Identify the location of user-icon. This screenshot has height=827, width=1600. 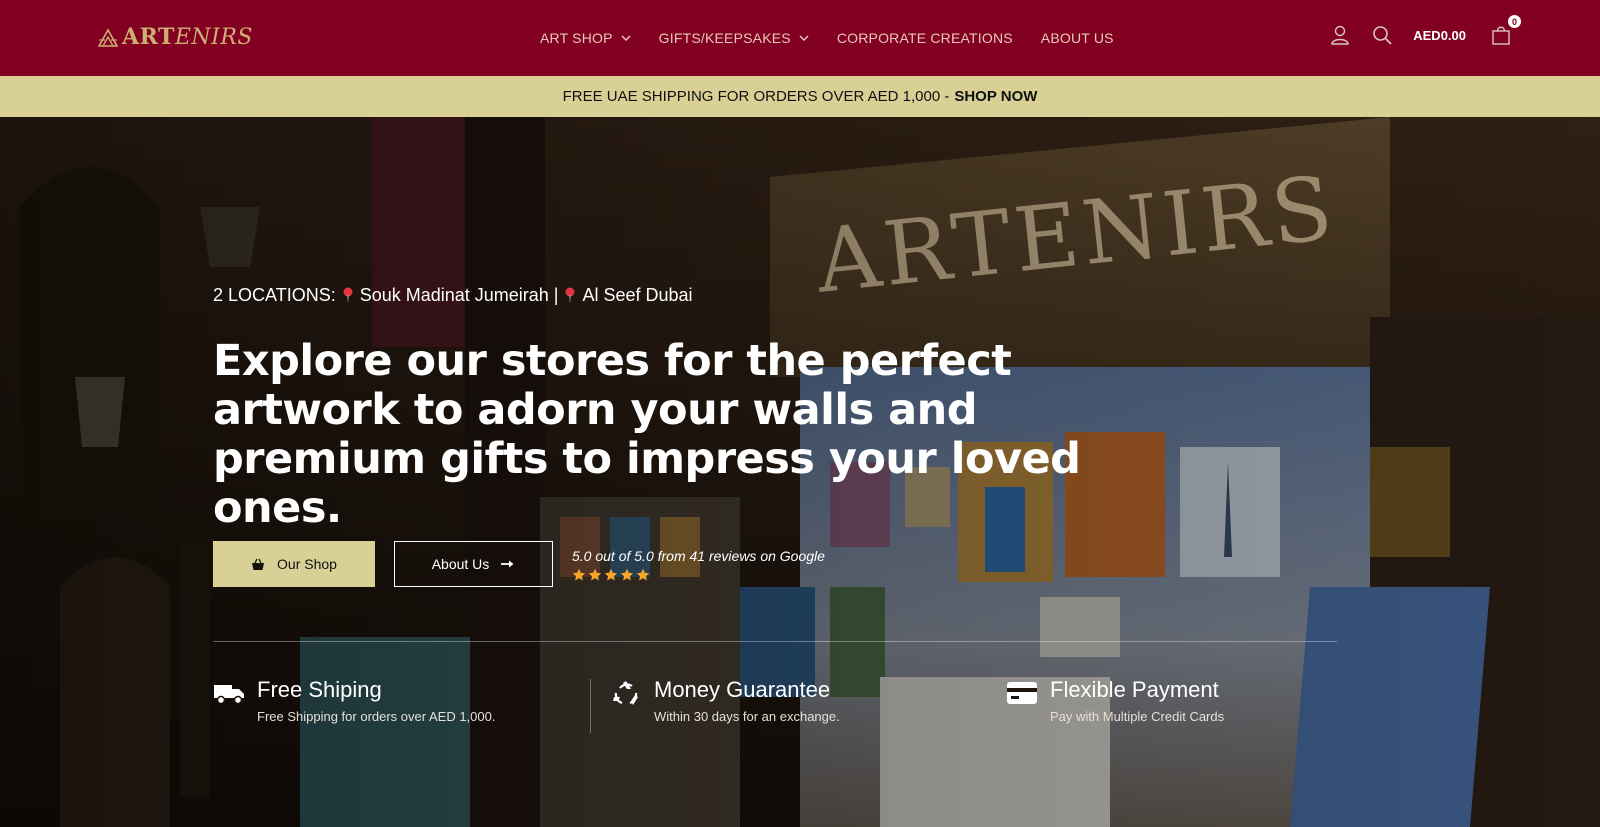
(1340, 35).